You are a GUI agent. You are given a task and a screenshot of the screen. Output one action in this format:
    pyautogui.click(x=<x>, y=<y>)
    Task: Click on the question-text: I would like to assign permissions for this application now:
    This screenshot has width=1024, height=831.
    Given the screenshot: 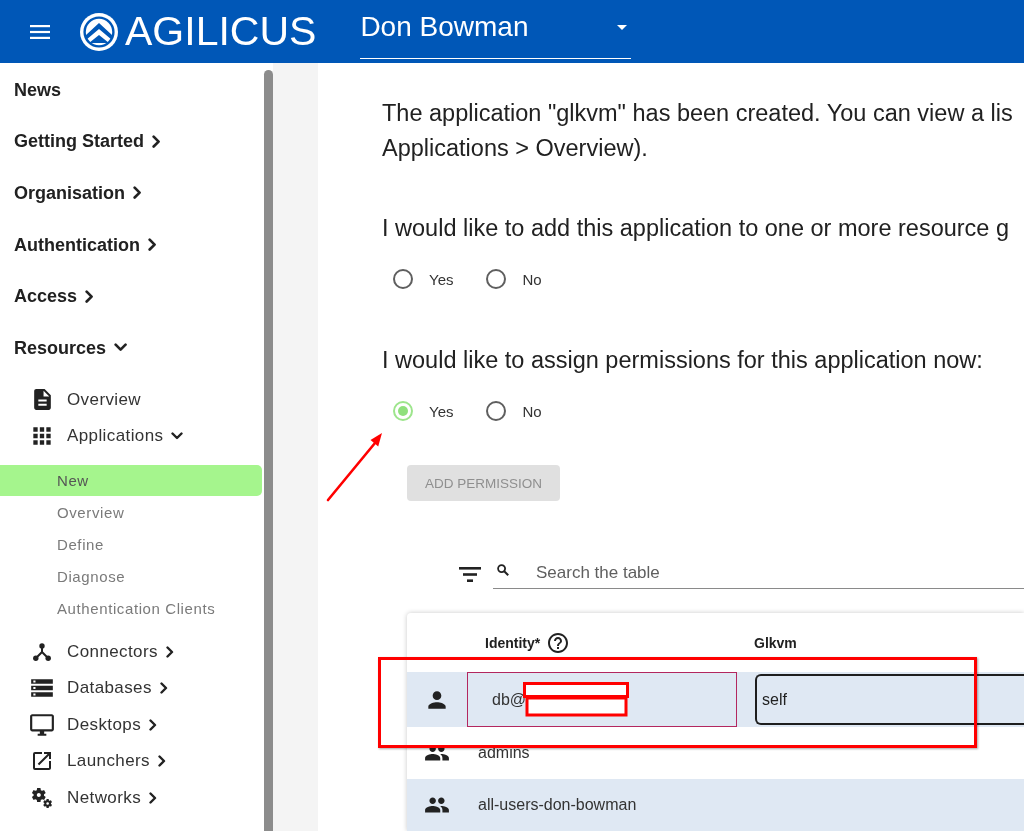 What is the action you would take?
    pyautogui.click(x=683, y=360)
    